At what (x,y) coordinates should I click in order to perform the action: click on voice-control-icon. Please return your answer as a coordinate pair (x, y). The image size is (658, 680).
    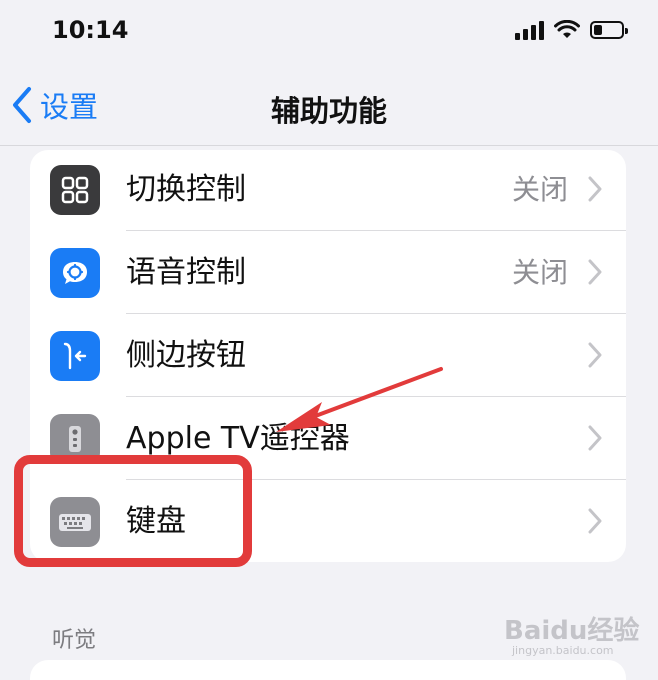
    Looking at the image, I should click on (75, 273).